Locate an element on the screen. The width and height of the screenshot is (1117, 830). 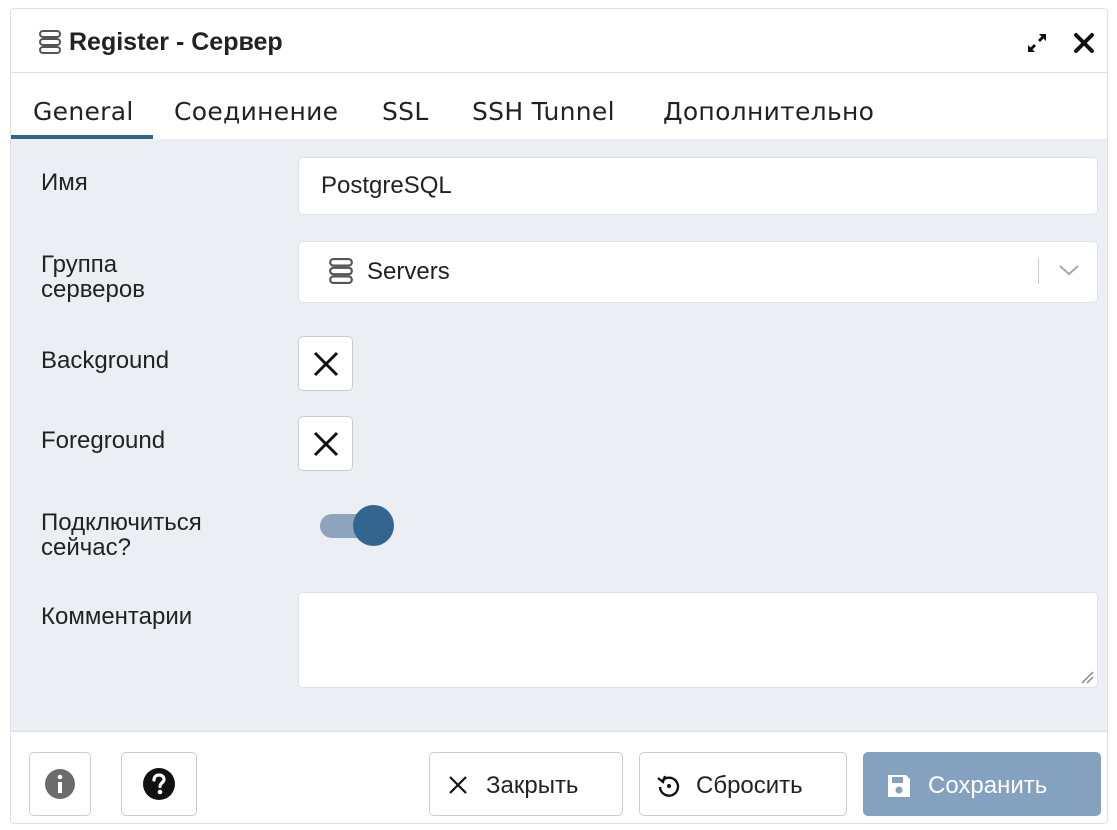
tab-ssl: SSL is located at coordinates (405, 111).